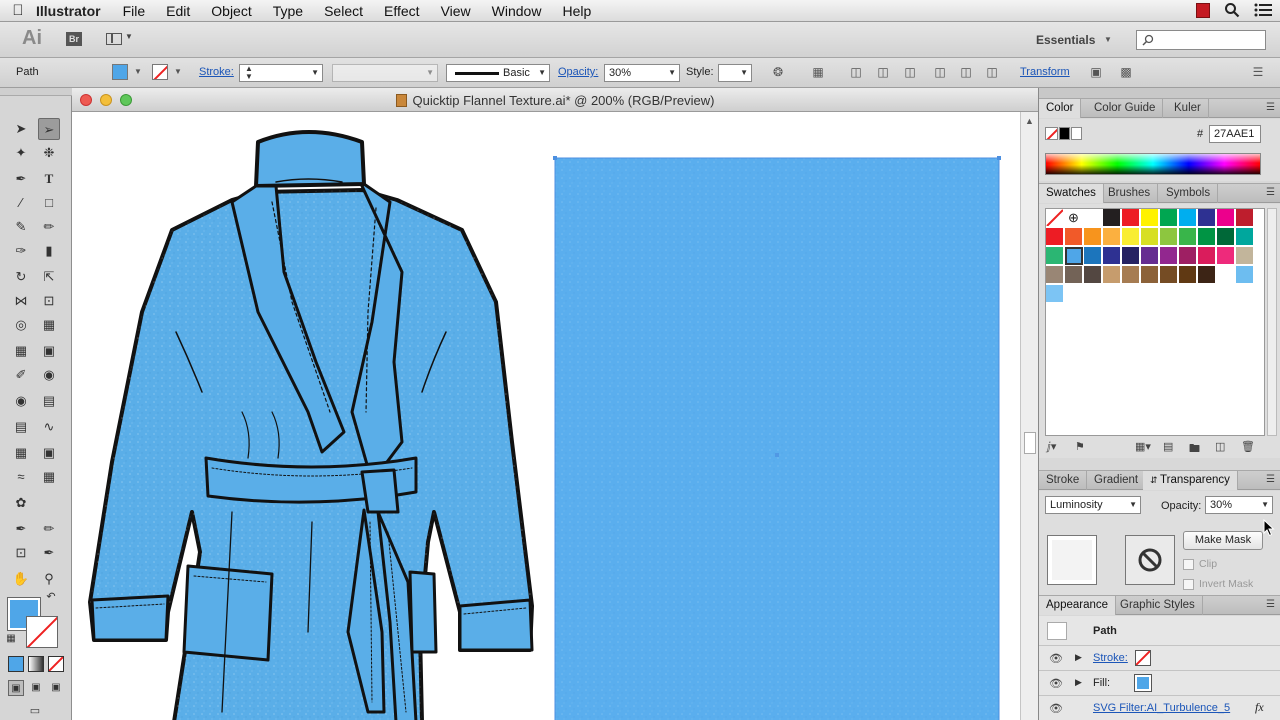 The height and width of the screenshot is (720, 1280). I want to click on menu-file: File, so click(134, 11).